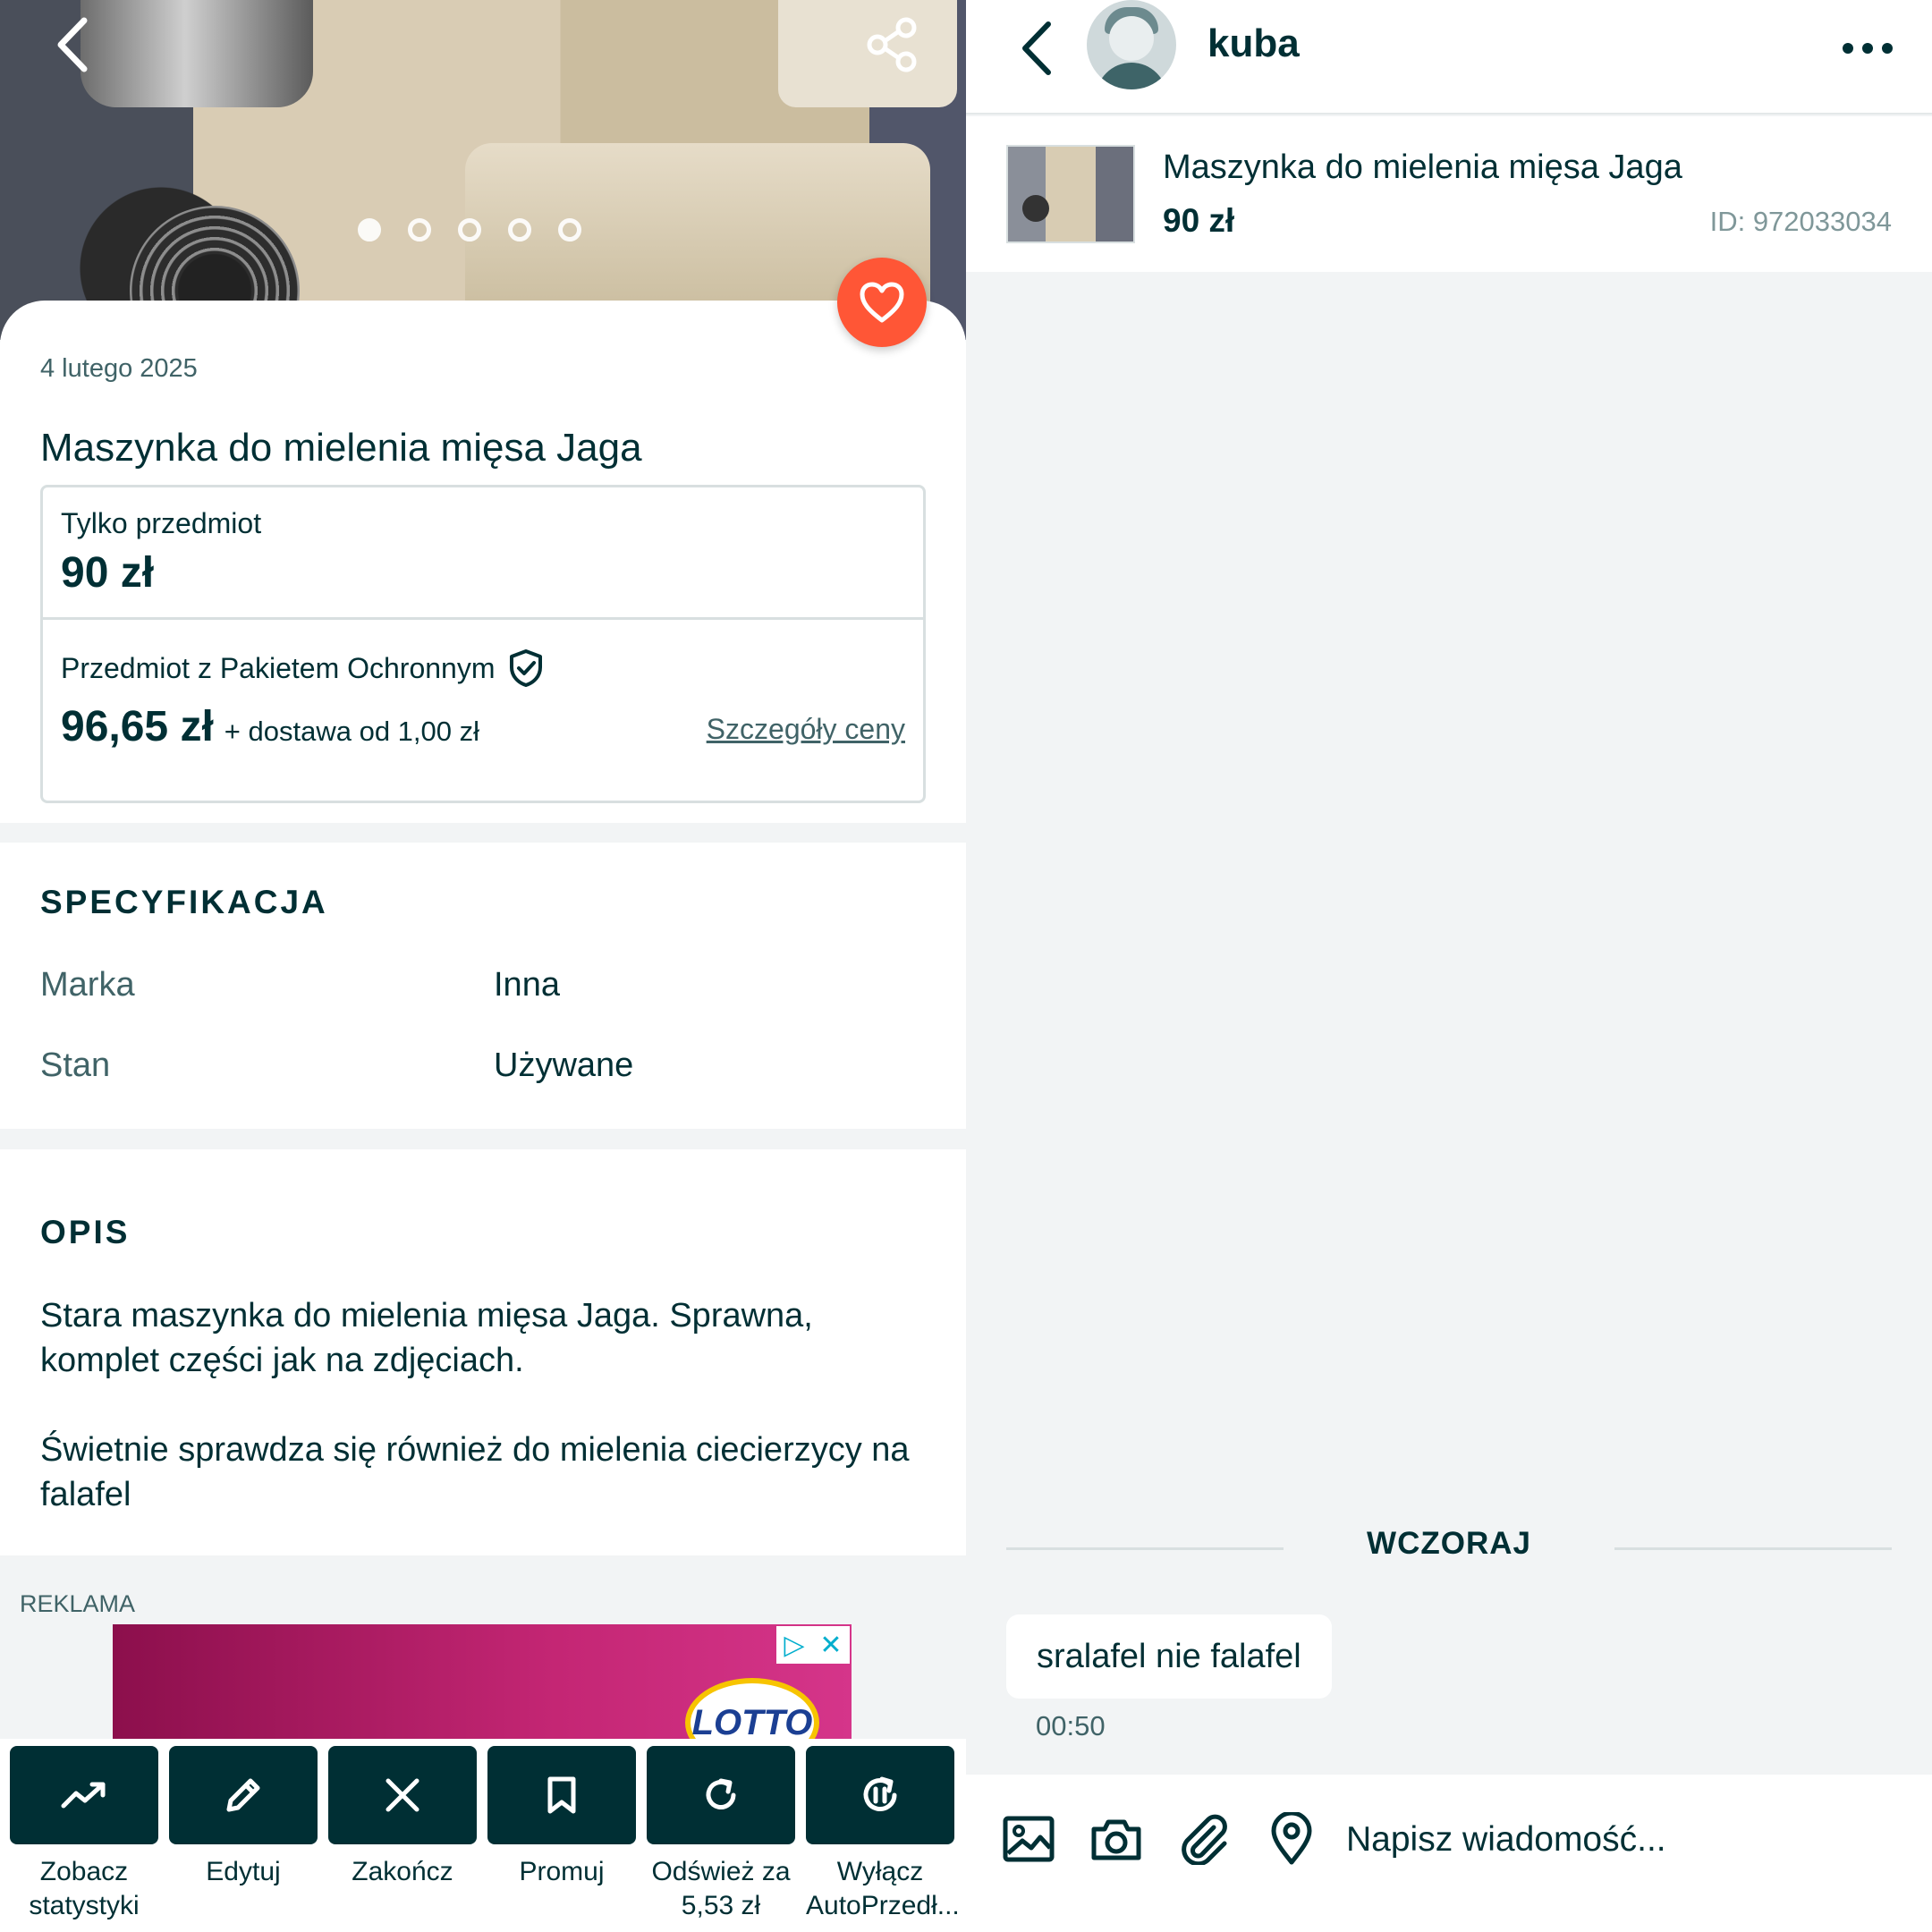 The image size is (1932, 1932). Describe the element at coordinates (84, 1888) in the screenshot. I see `stats-label: Zobacz statystyki` at that location.